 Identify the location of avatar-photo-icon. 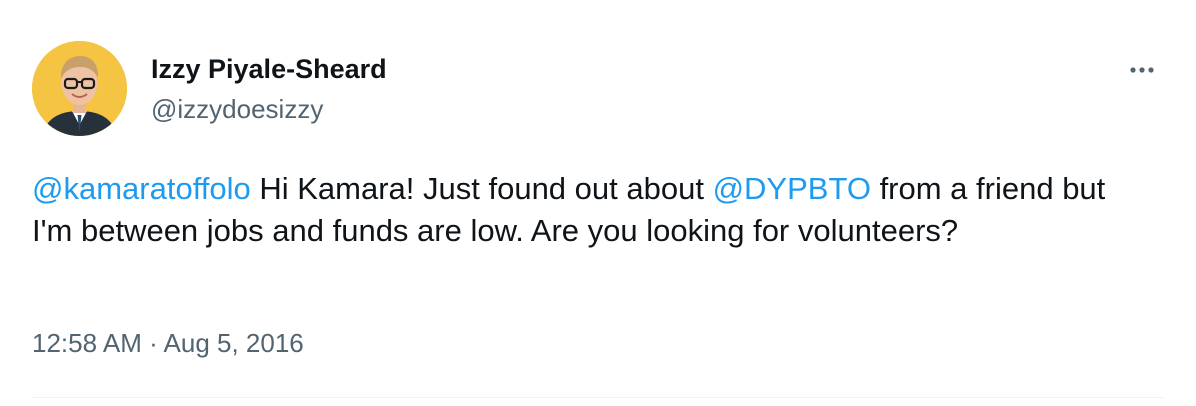
(79, 88).